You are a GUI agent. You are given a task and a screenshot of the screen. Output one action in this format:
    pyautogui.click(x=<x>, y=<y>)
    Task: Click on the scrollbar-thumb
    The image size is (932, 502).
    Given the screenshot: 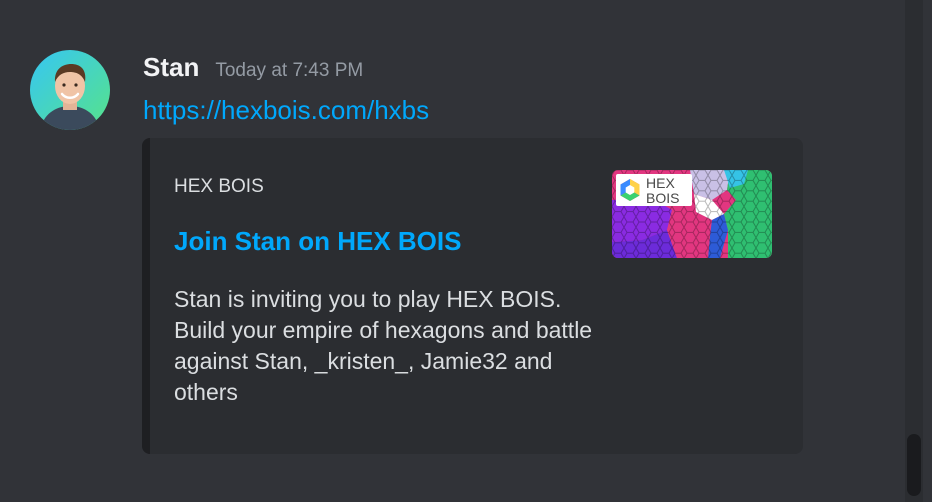 What is the action you would take?
    pyautogui.click(x=914, y=465)
    